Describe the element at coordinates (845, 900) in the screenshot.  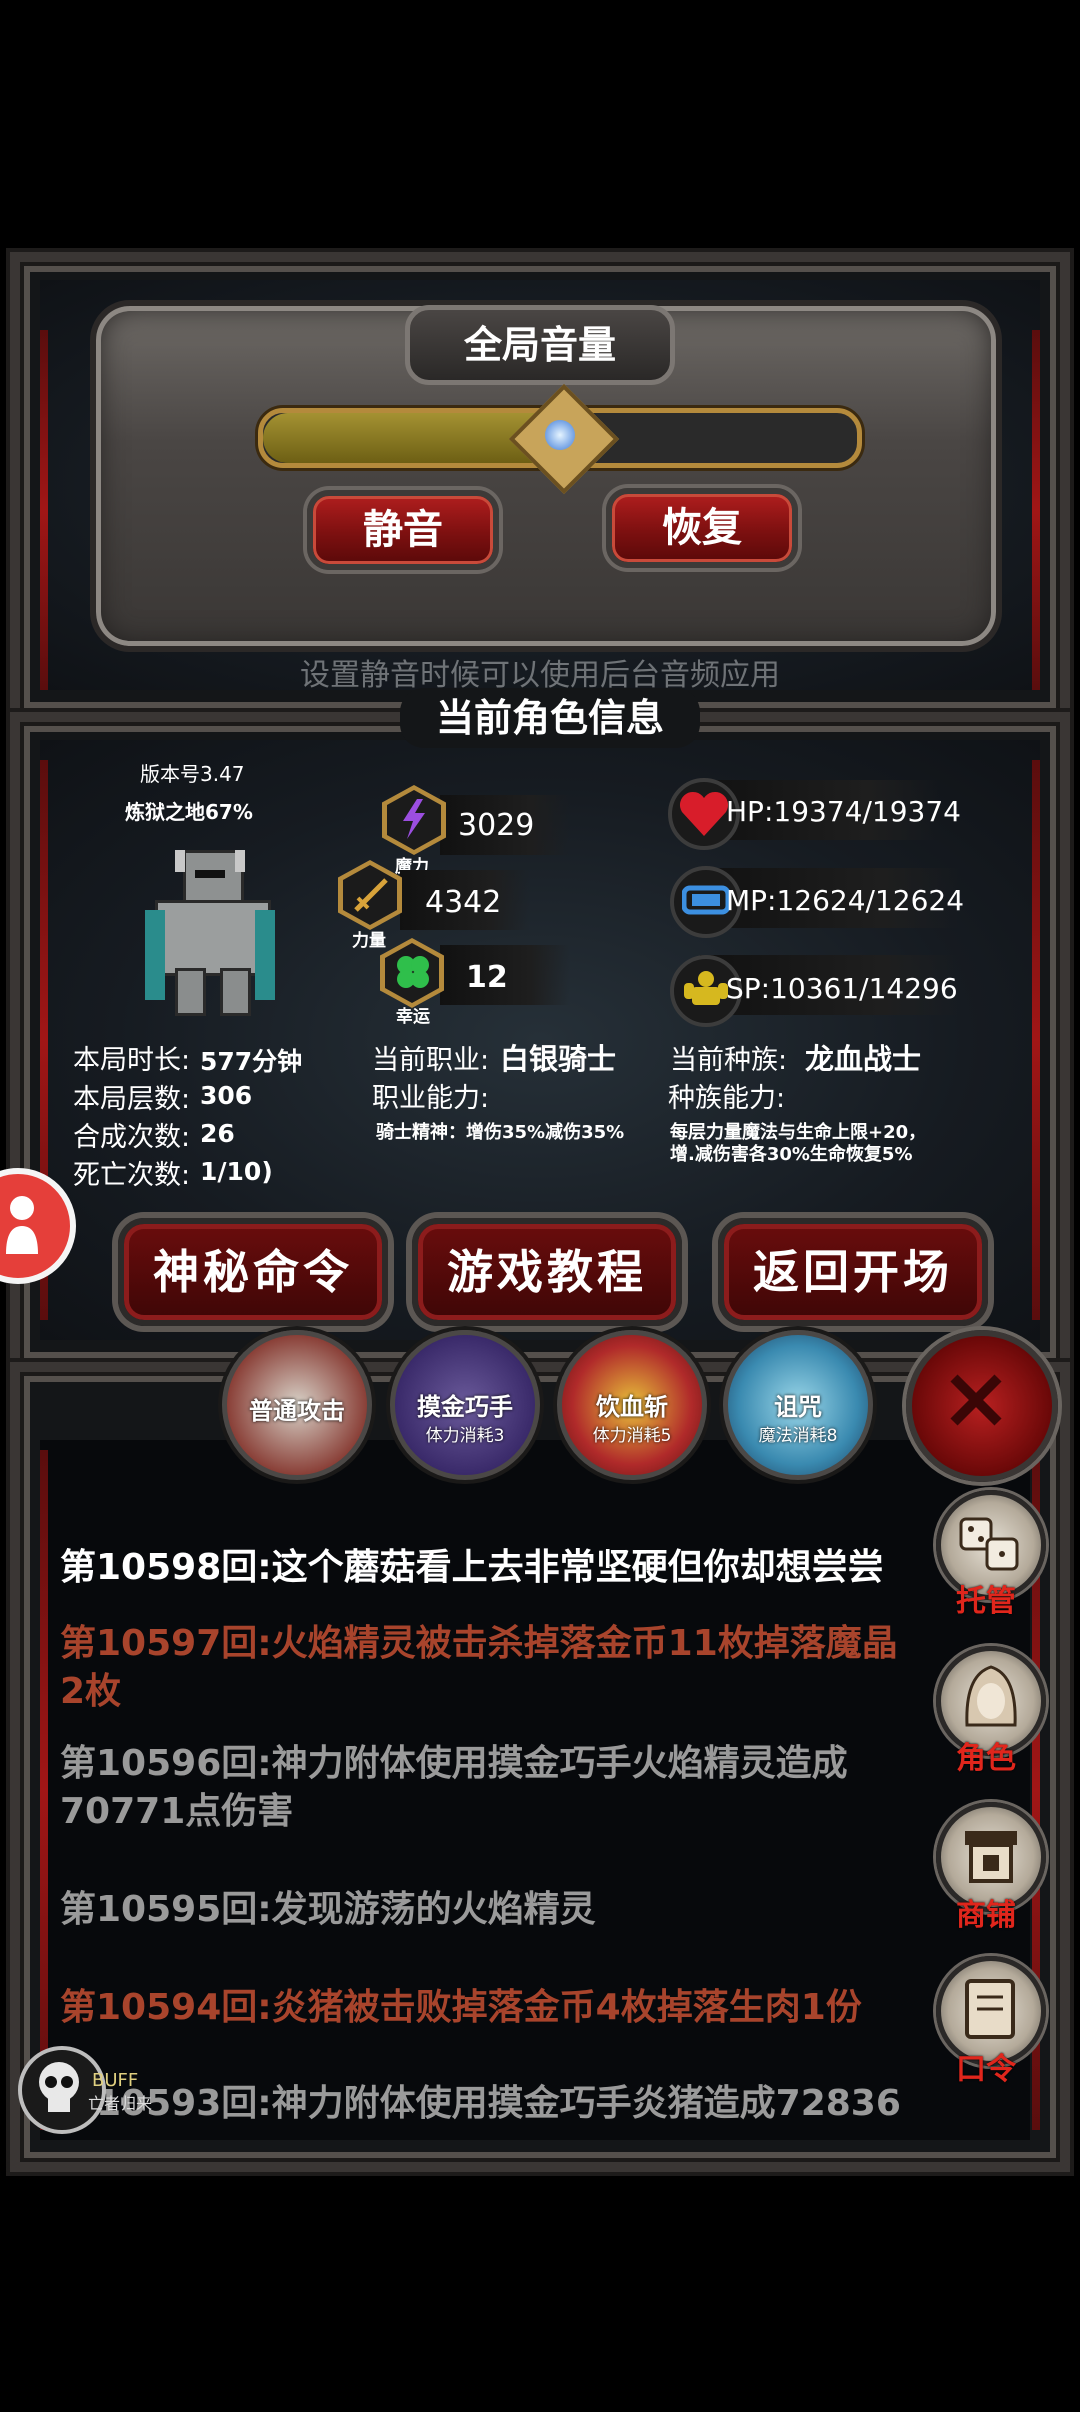
I see `mp-text: MP:12624/12624` at that location.